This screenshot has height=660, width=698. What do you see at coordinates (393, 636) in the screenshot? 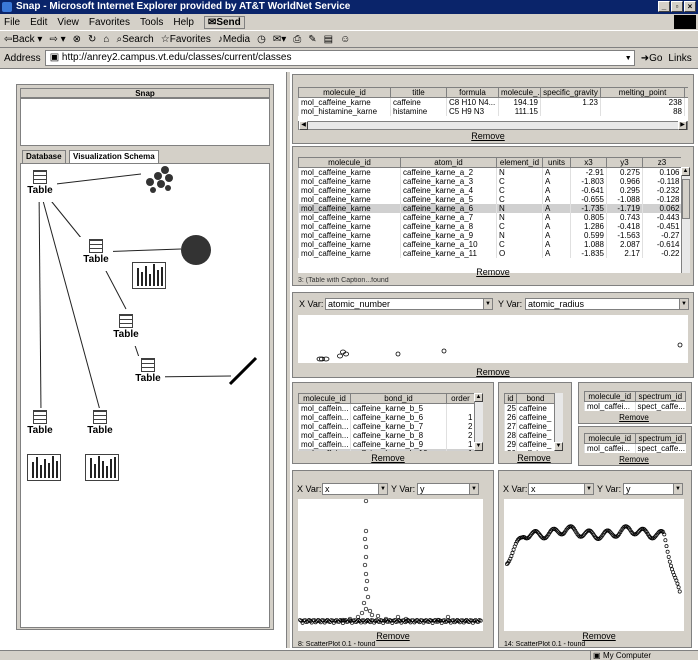
I see `remove-scatter-left-link: Remove` at bounding box center [393, 636].